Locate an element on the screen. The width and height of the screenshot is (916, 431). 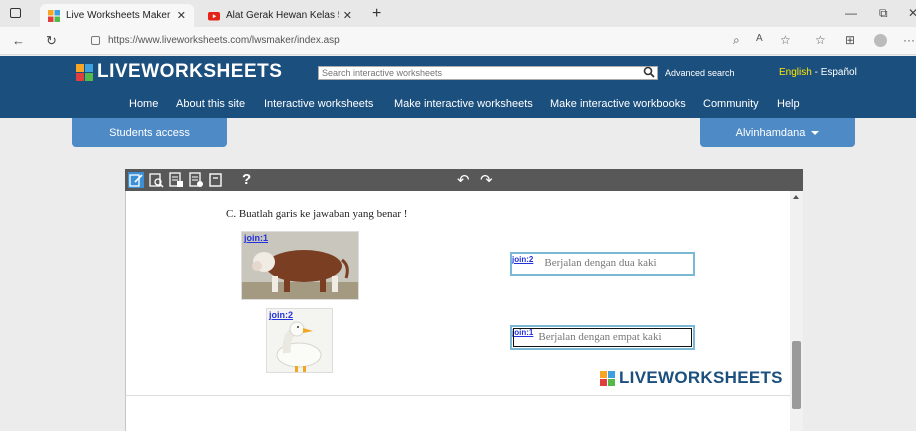
answer-box-1: join:2 Berjalan dengan dua kaki is located at coordinates (602, 264).